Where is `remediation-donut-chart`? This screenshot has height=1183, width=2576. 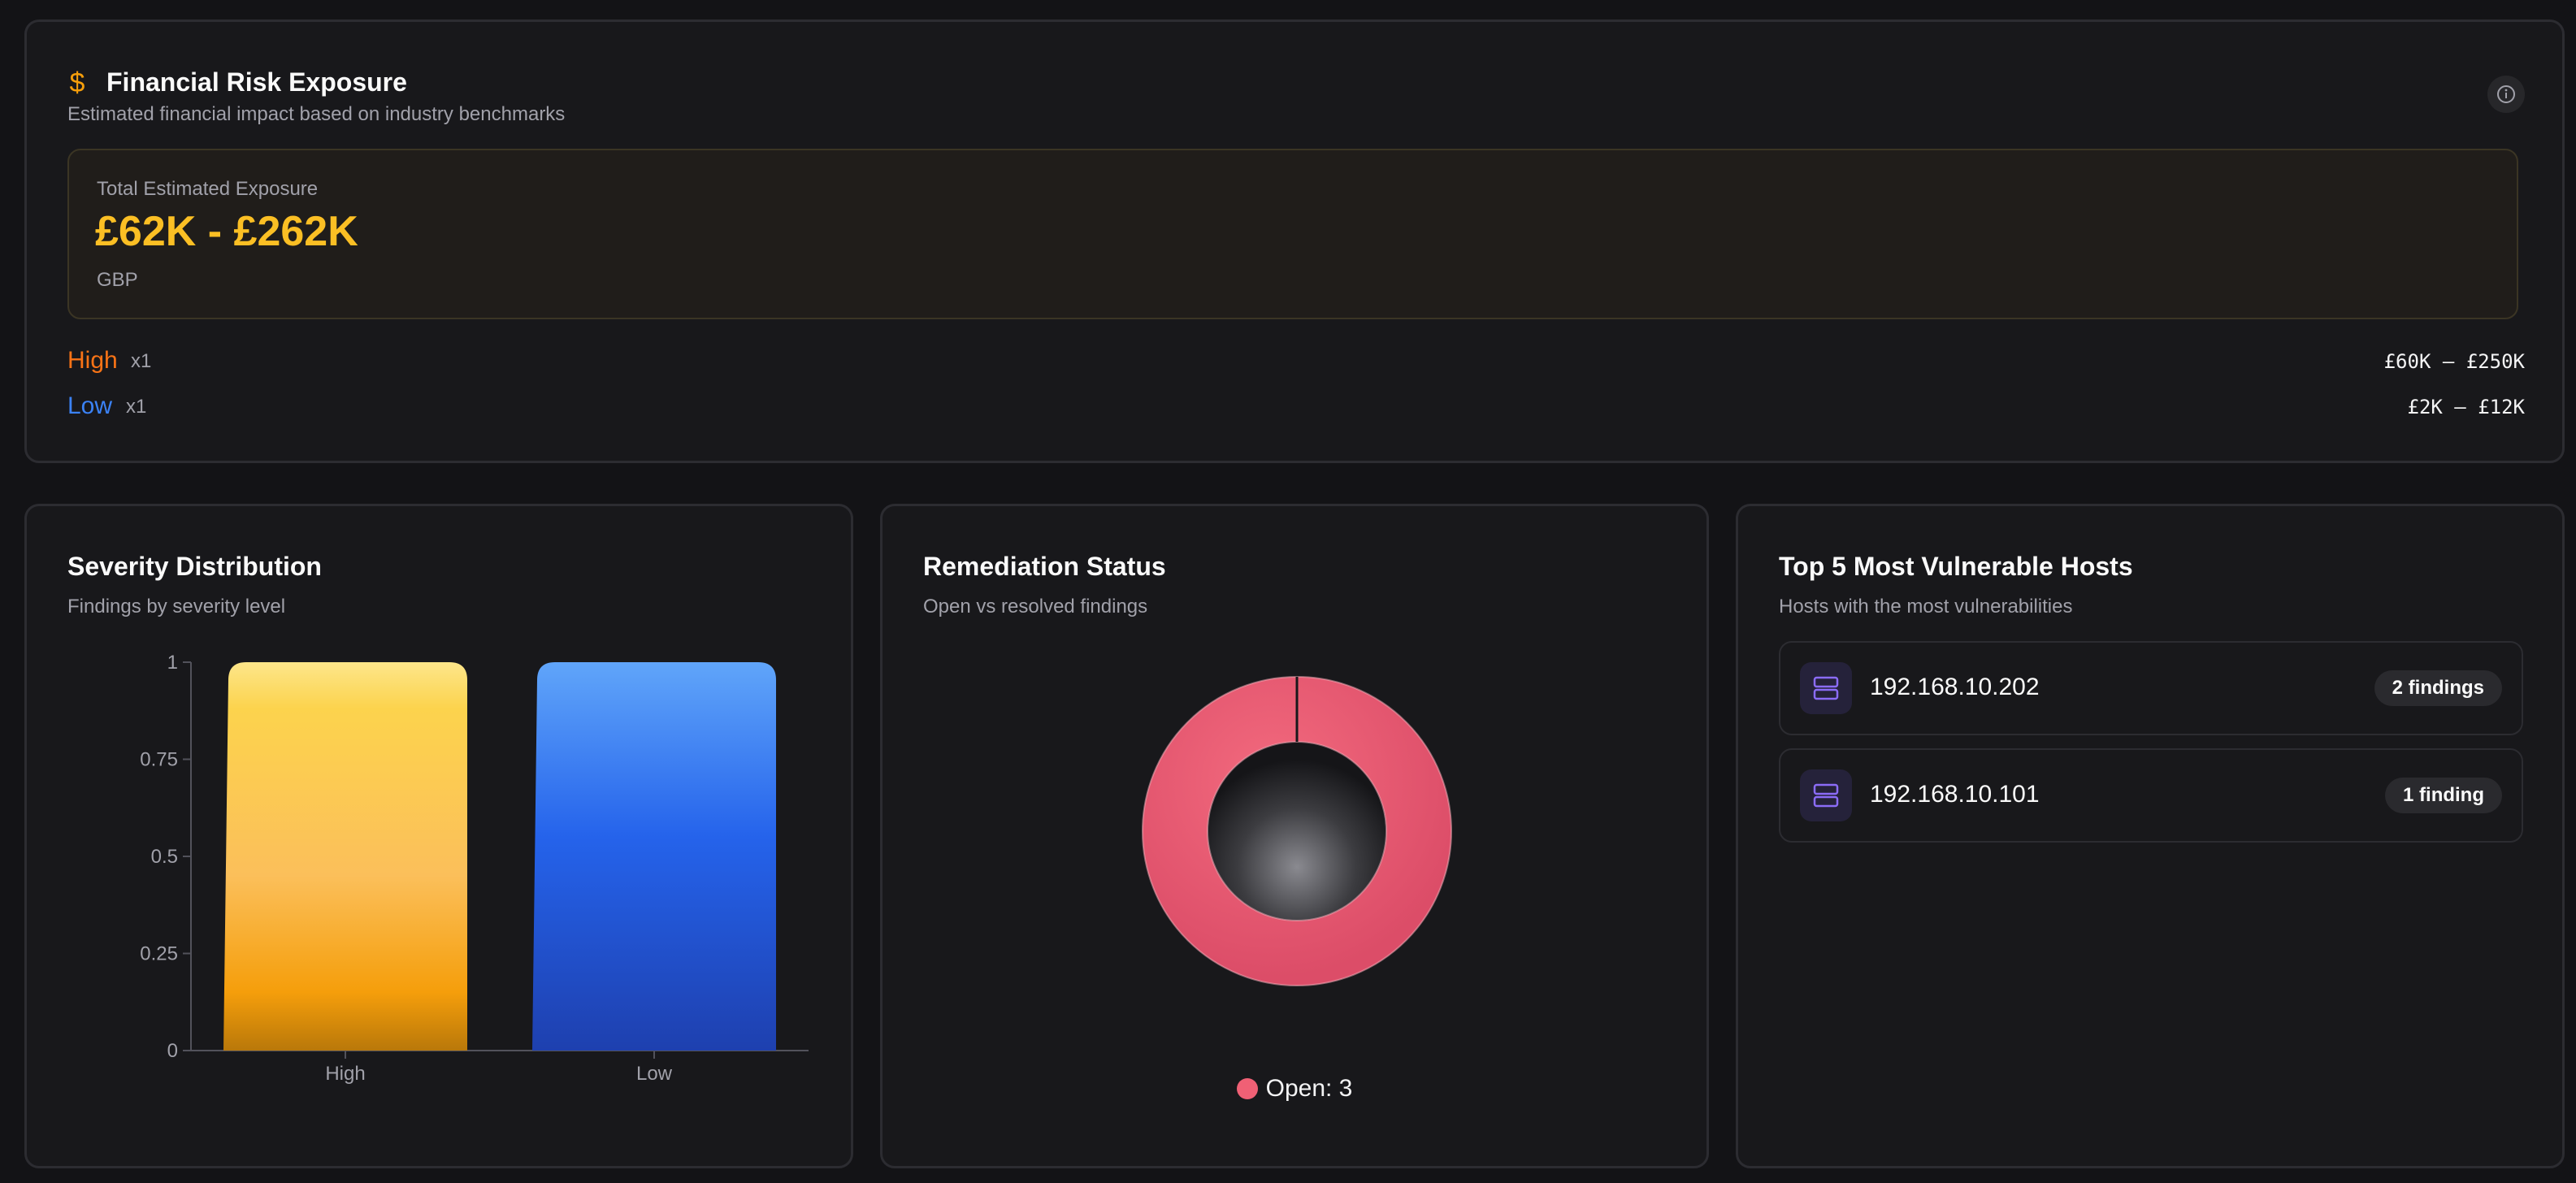
remediation-donut-chart is located at coordinates (1297, 831).